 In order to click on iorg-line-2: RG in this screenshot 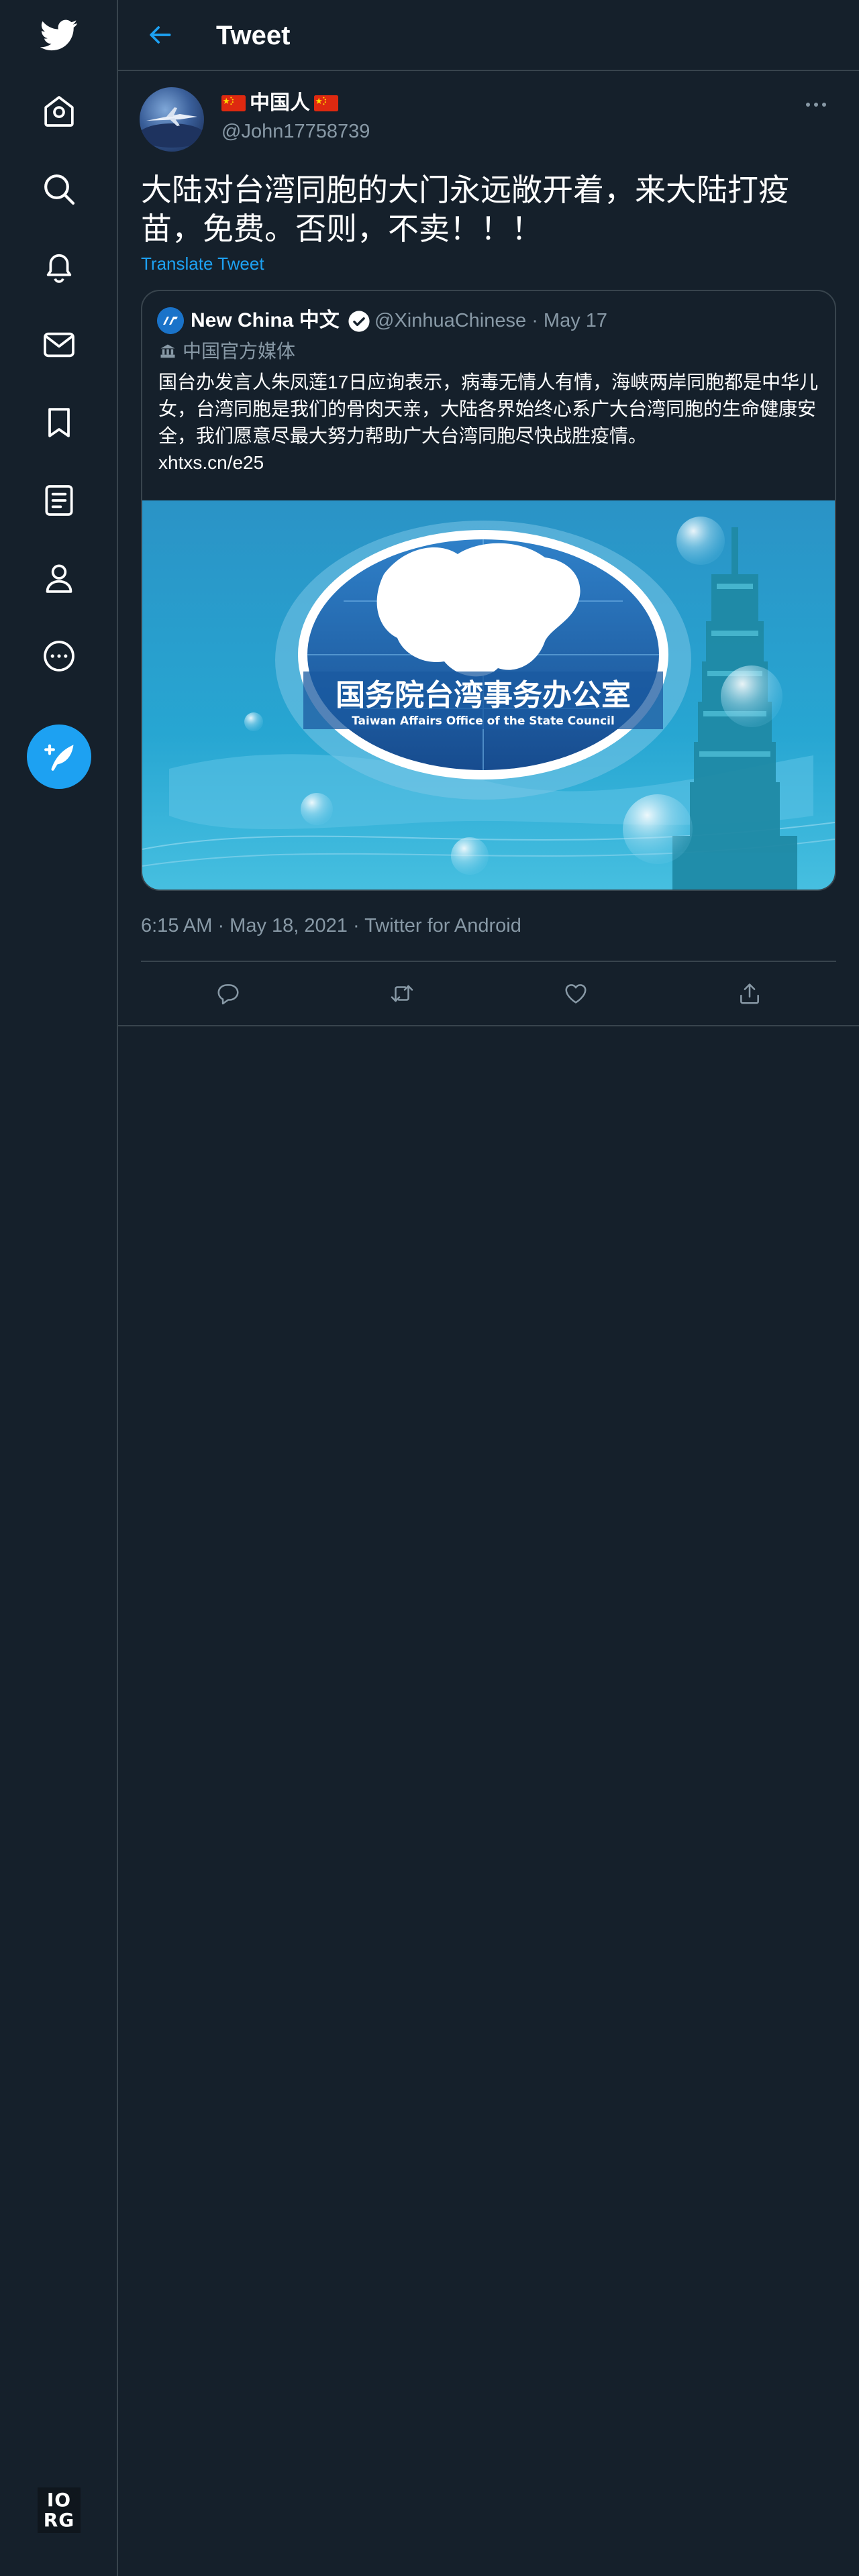, I will do `click(59, 2520)`.